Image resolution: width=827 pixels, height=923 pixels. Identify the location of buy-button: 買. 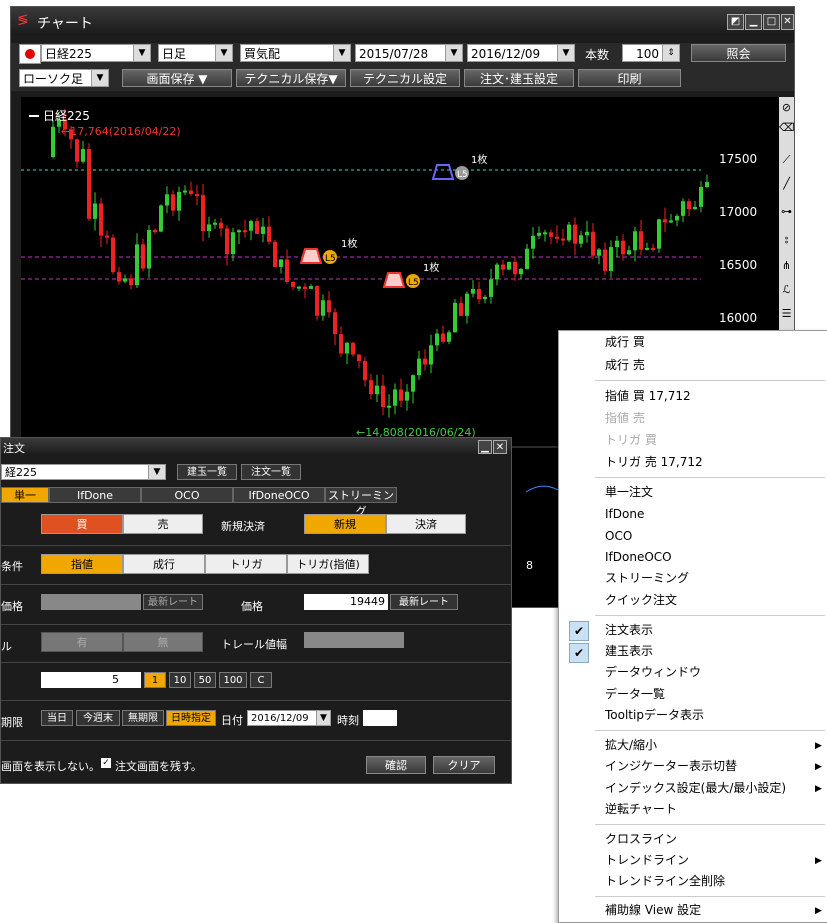
(82, 524).